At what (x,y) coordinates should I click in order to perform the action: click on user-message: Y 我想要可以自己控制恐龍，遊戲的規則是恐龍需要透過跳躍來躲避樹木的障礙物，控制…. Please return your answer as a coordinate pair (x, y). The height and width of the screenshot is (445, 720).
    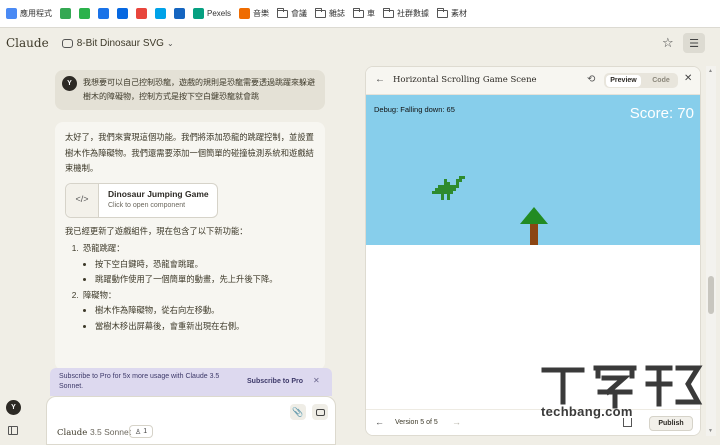
    Looking at the image, I should click on (190, 90).